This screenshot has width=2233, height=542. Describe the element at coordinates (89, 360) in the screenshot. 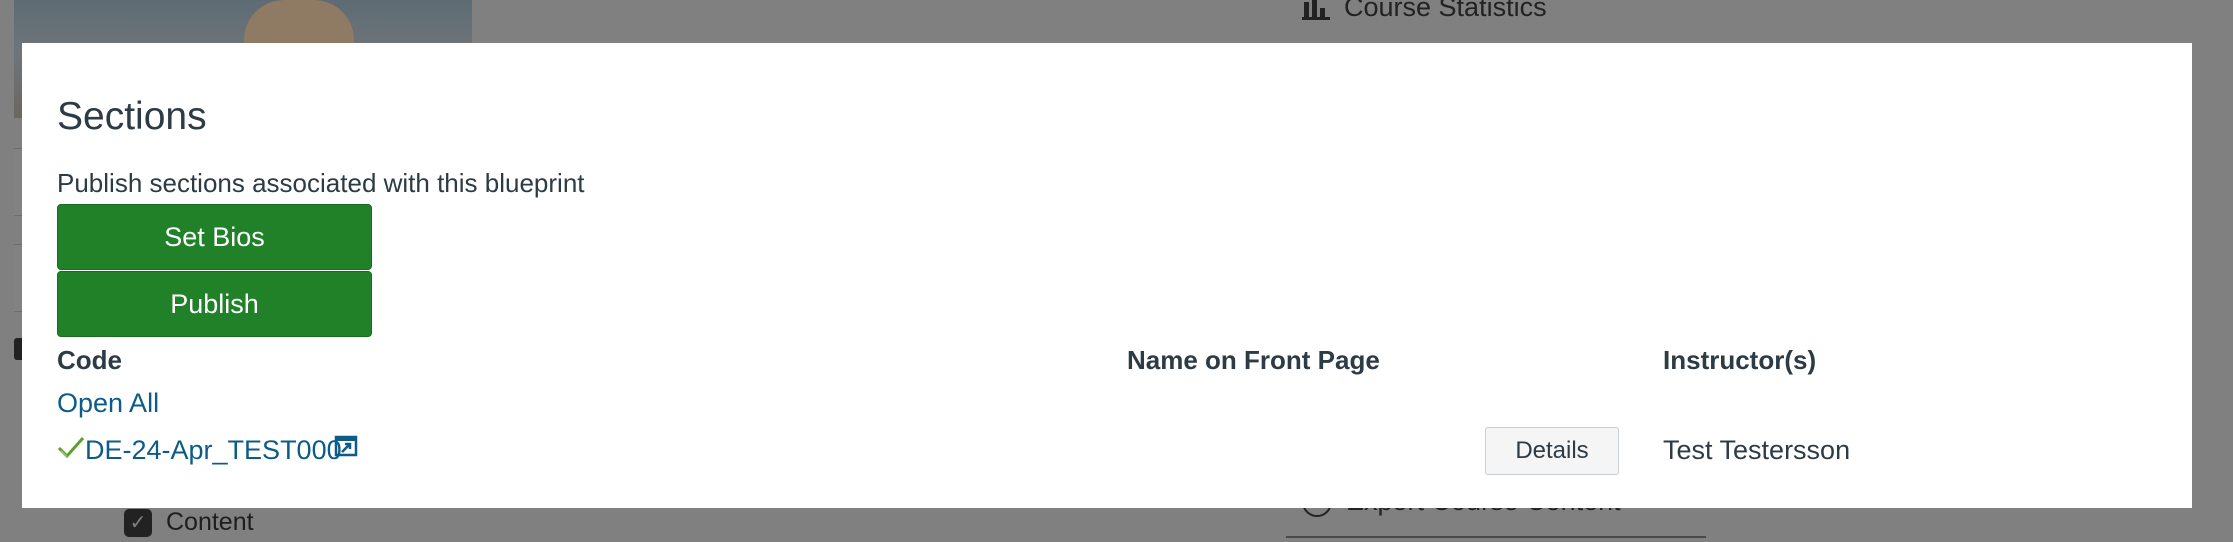

I see `column-header-code: Code` at that location.